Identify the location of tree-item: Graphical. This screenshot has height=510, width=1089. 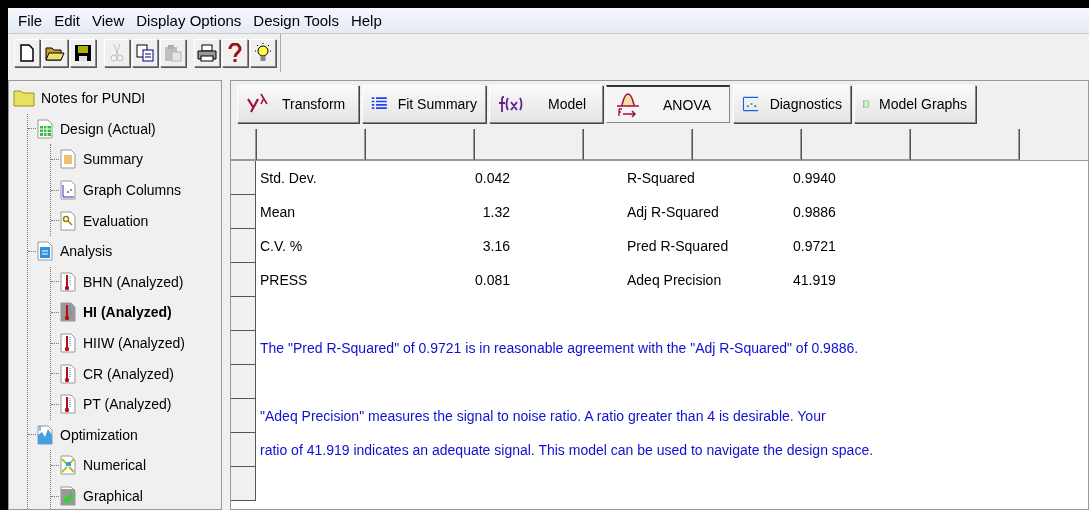
(113, 496).